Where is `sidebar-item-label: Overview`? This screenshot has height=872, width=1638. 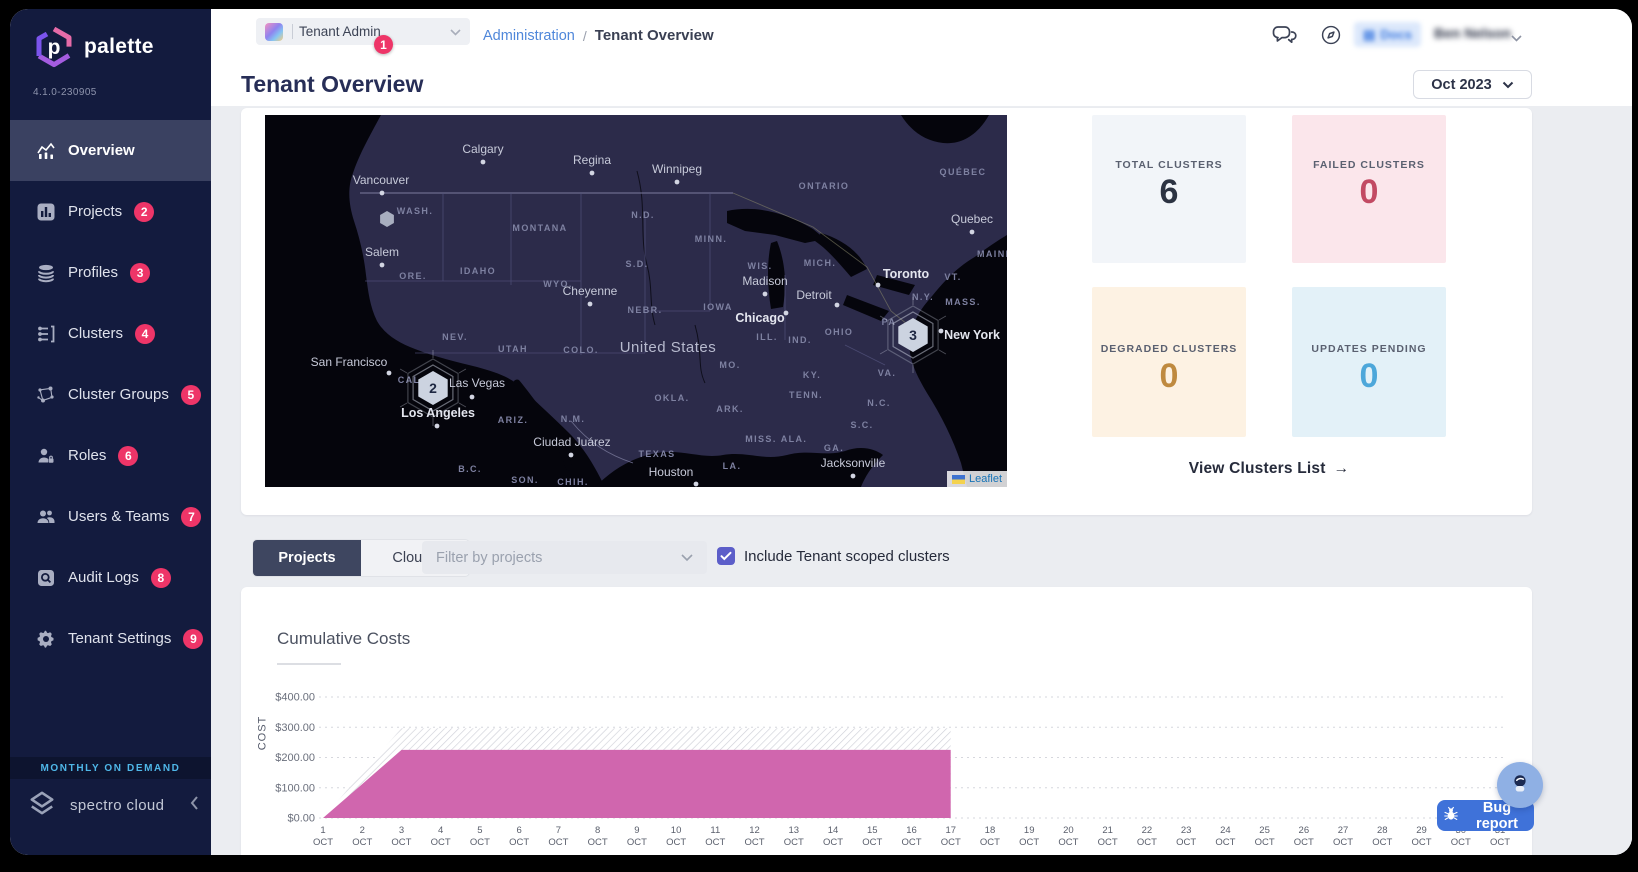 sidebar-item-label: Overview is located at coordinates (101, 150).